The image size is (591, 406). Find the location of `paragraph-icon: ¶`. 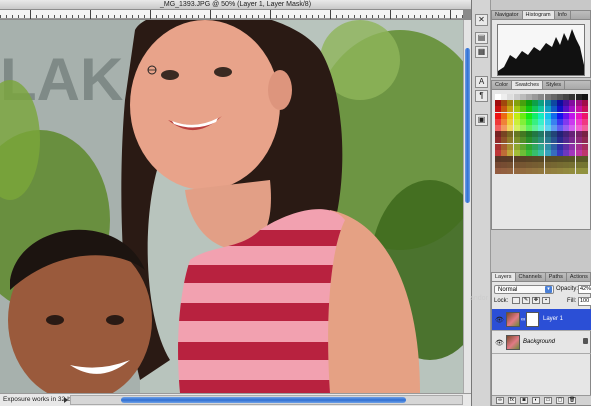

paragraph-icon: ¶ is located at coordinates (481, 96).